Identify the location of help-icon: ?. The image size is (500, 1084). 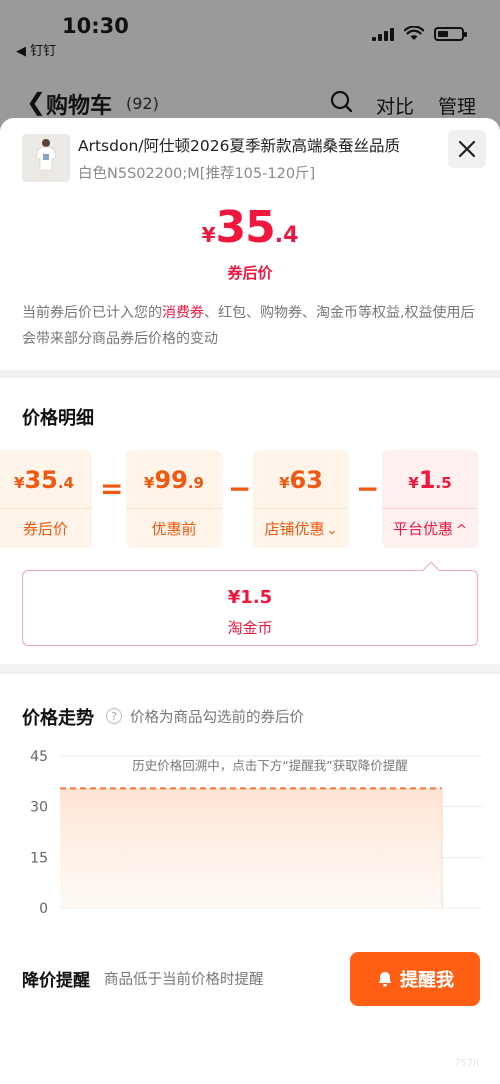
(114, 716).